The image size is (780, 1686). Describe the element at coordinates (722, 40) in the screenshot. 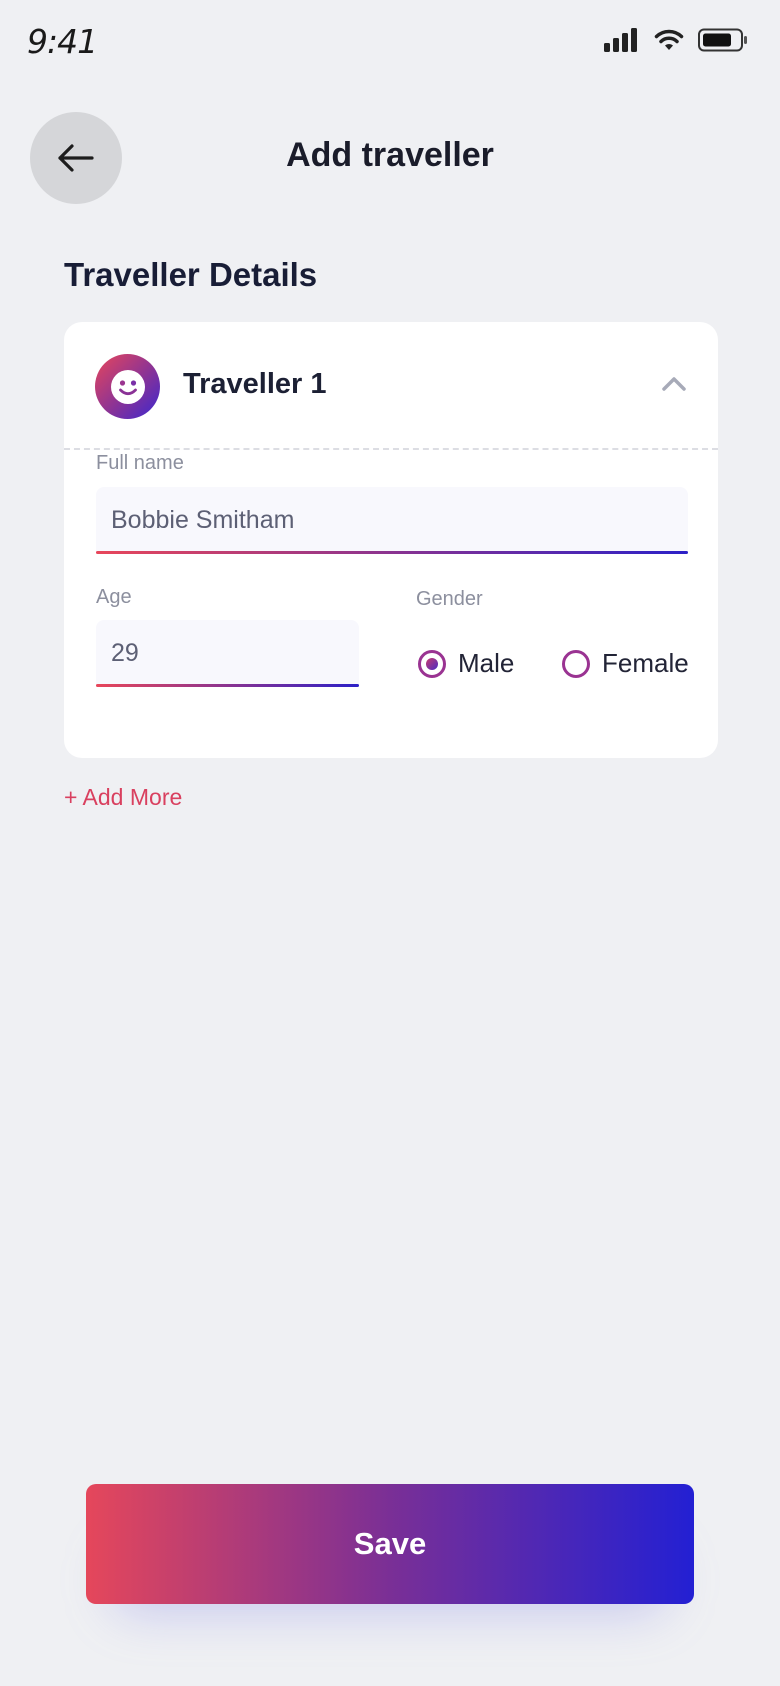

I see `battery-icon` at that location.